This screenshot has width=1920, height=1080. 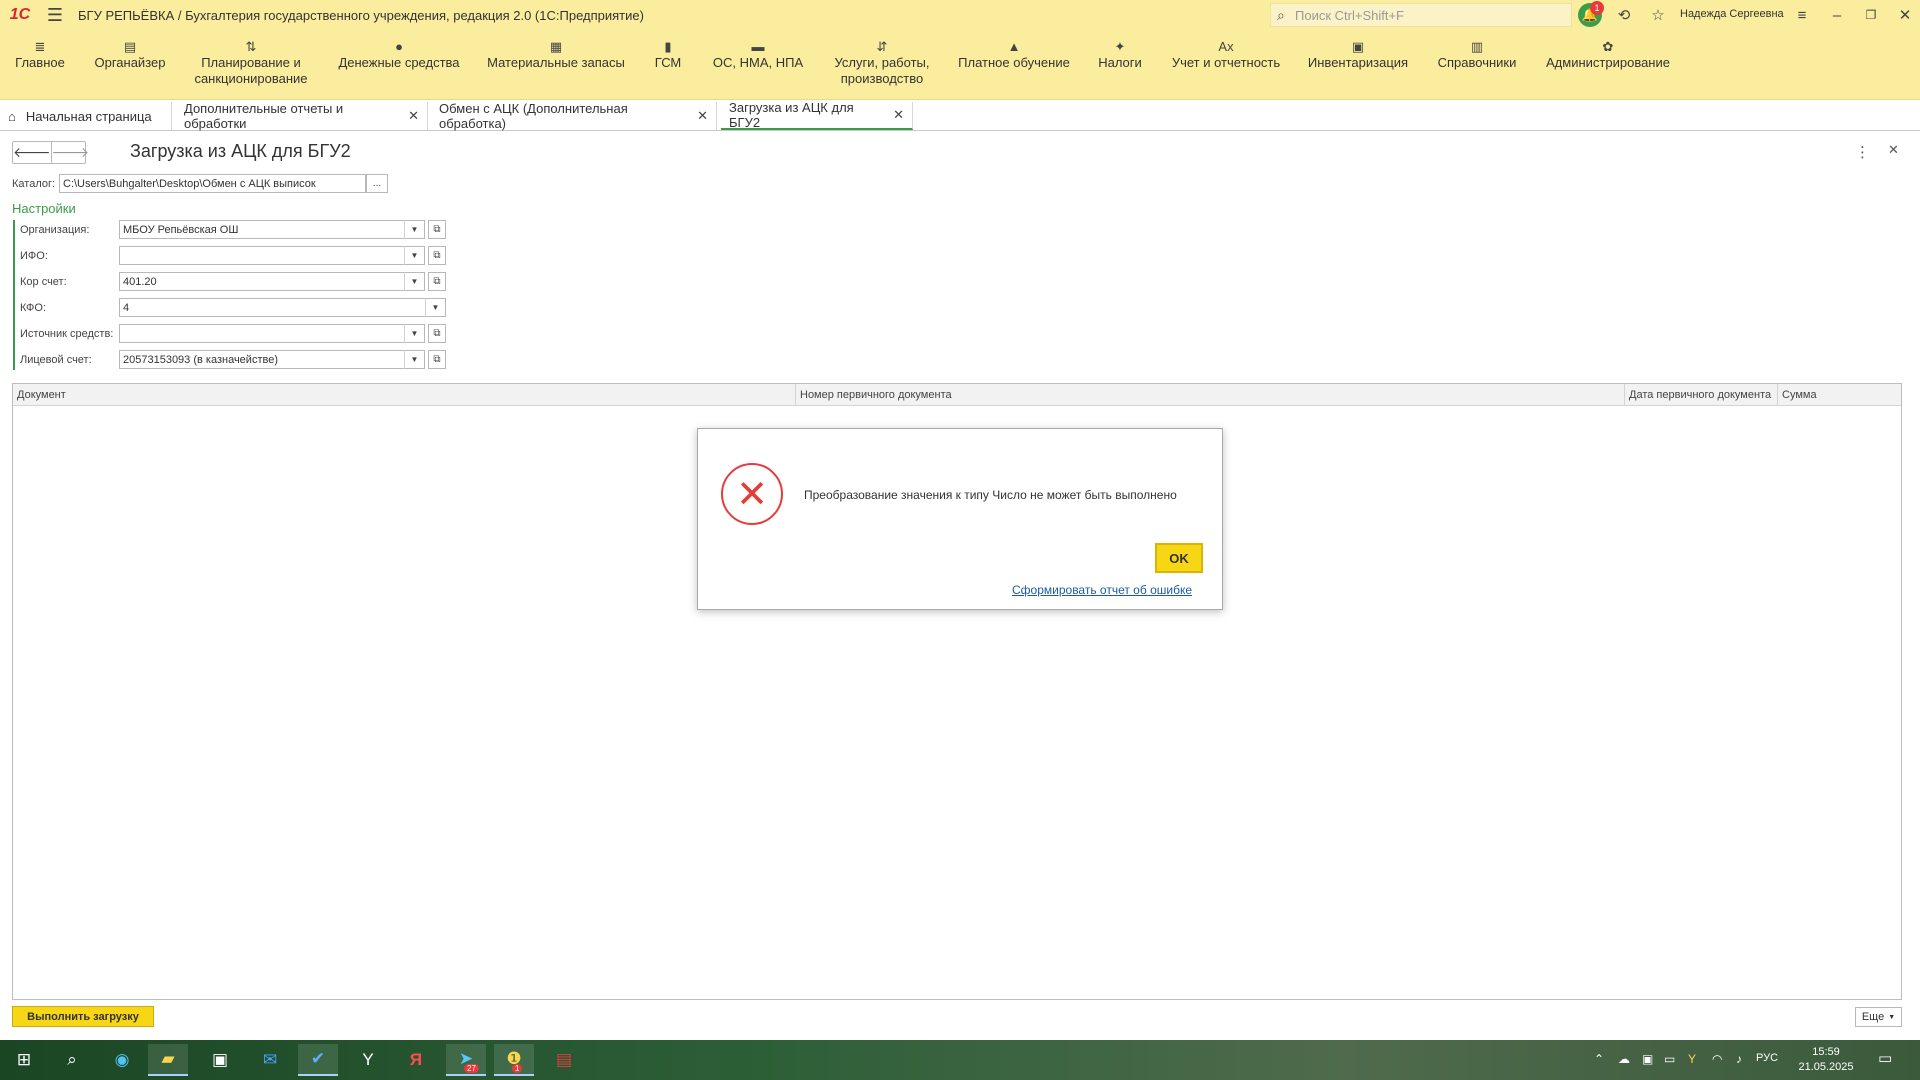 What do you see at coordinates (71, 152) in the screenshot?
I see `forward-arrow-icon: 🡒` at bounding box center [71, 152].